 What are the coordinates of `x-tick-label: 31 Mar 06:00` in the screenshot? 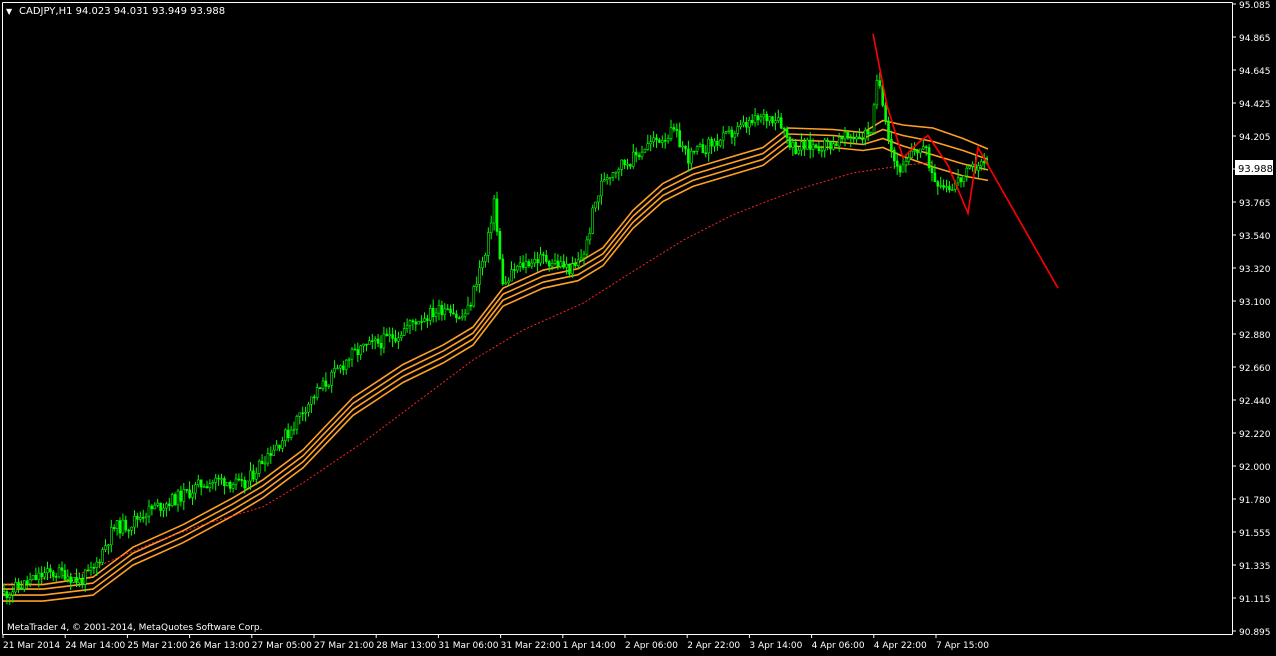 It's located at (468, 646).